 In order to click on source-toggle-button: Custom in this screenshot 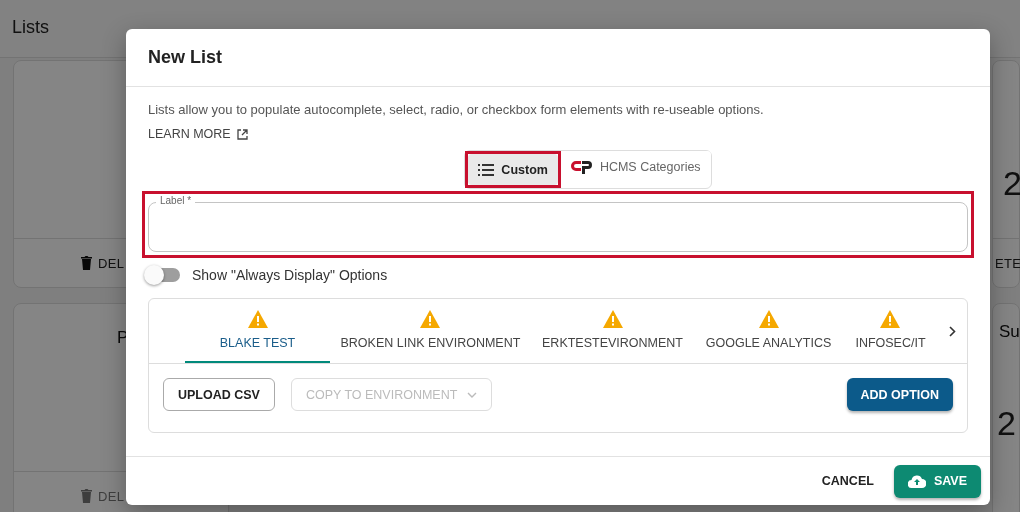, I will do `click(513, 169)`.